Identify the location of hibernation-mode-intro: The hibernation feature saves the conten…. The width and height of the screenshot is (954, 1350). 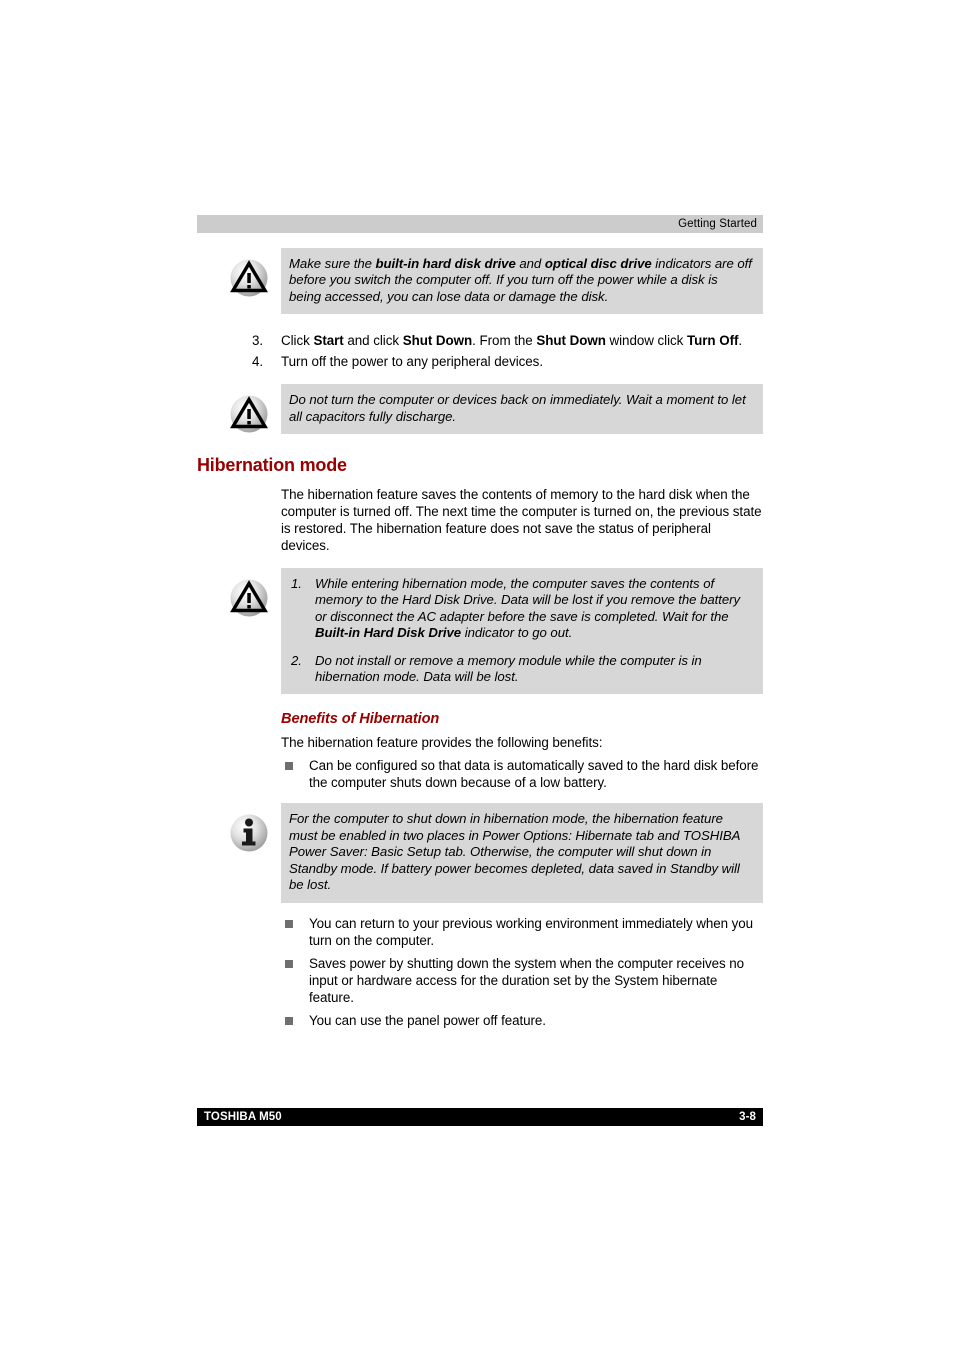
(521, 520).